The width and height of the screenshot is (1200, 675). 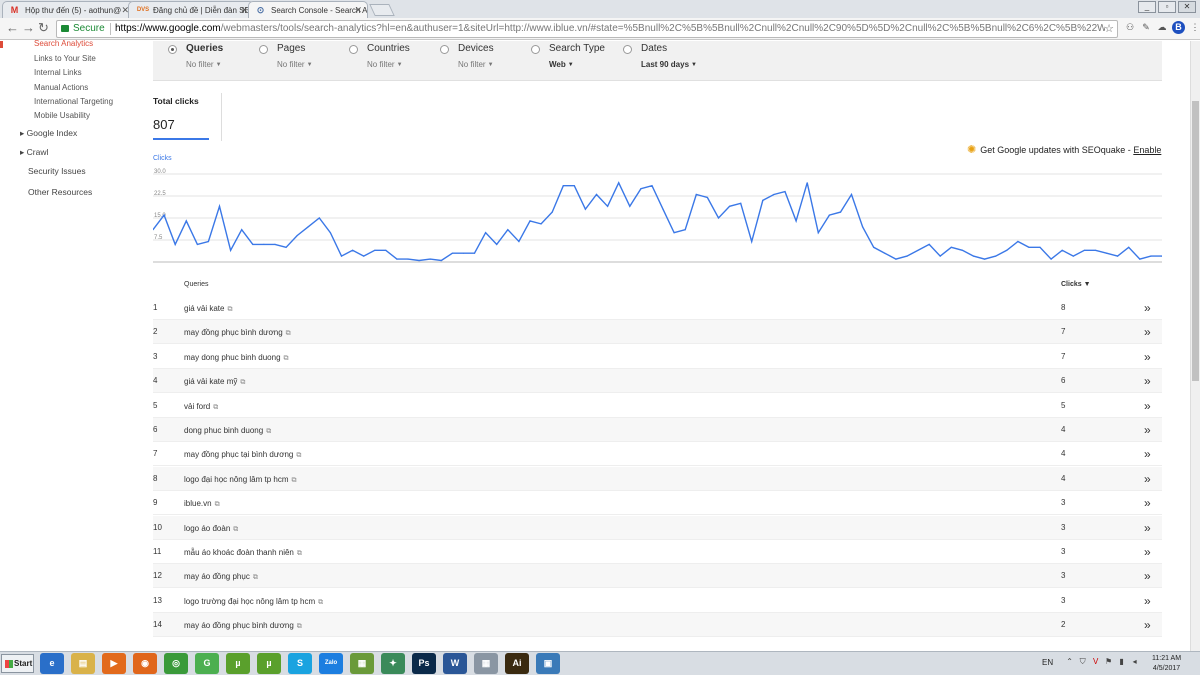 I want to click on table-row: 7 may đồng phục tại bình dương ⧉ 4 », so click(x=657, y=454).